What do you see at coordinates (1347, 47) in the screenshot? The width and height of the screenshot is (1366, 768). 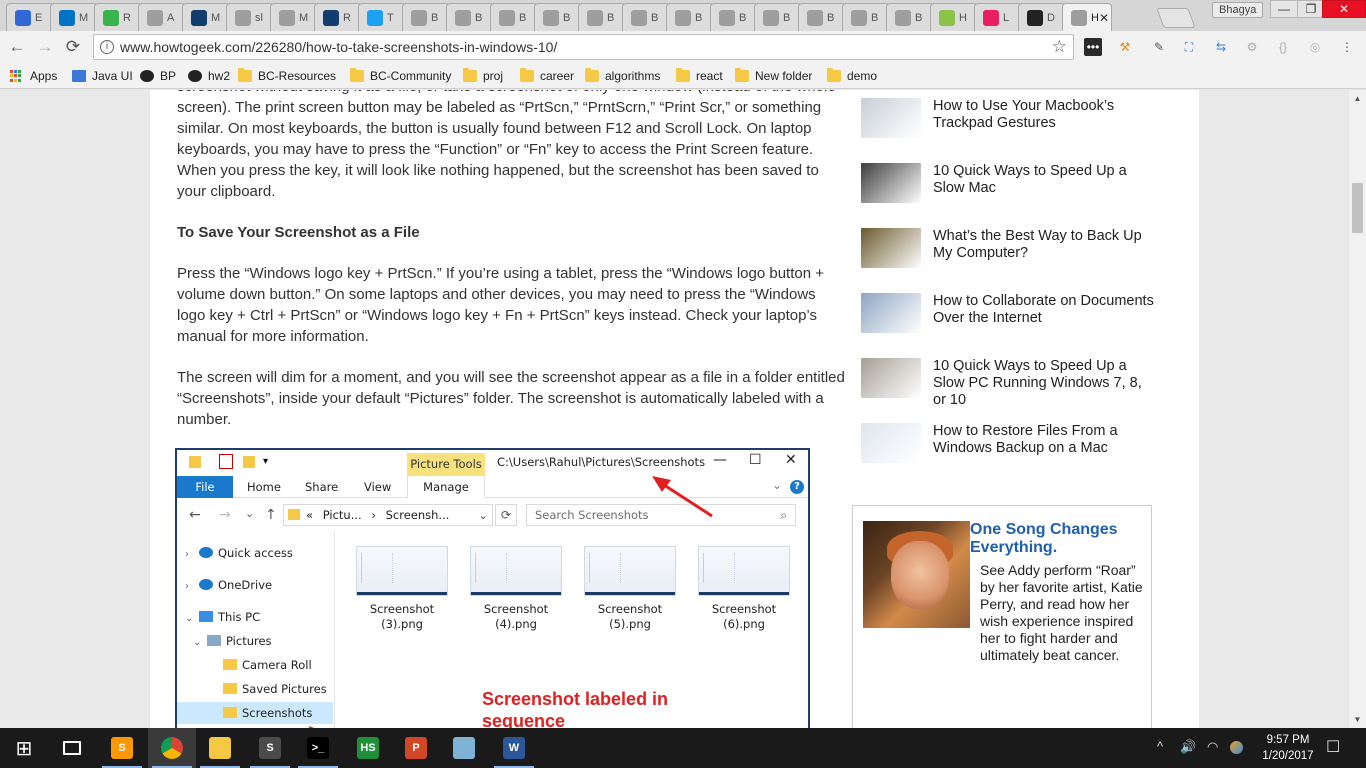 I see `chrome-menu-icon: ⋮` at bounding box center [1347, 47].